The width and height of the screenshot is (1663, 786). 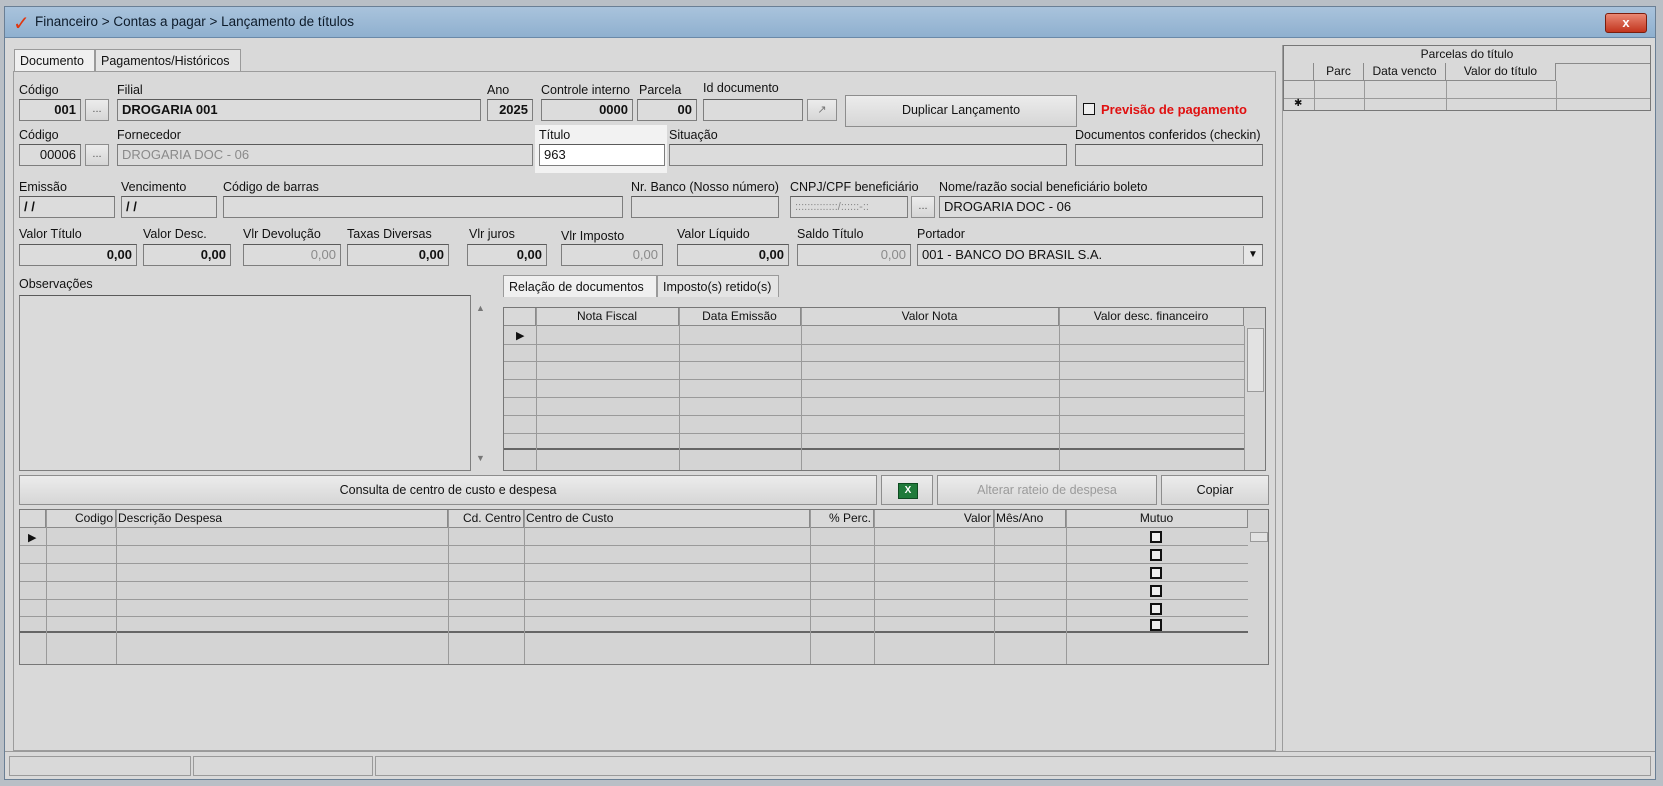 What do you see at coordinates (39, 90) in the screenshot?
I see `codigo-label: Código` at bounding box center [39, 90].